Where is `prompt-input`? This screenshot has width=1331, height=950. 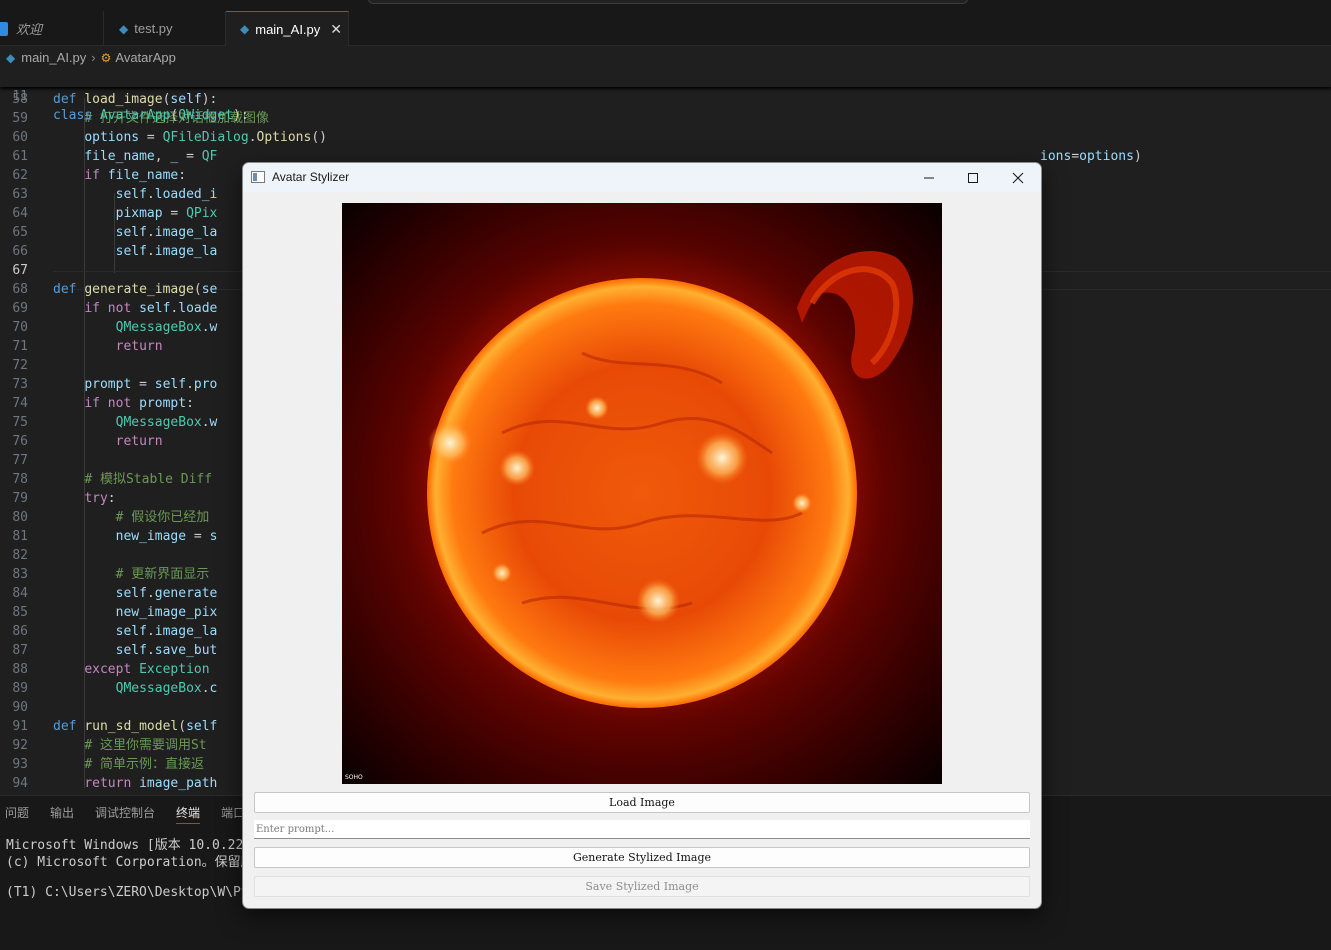 prompt-input is located at coordinates (642, 829).